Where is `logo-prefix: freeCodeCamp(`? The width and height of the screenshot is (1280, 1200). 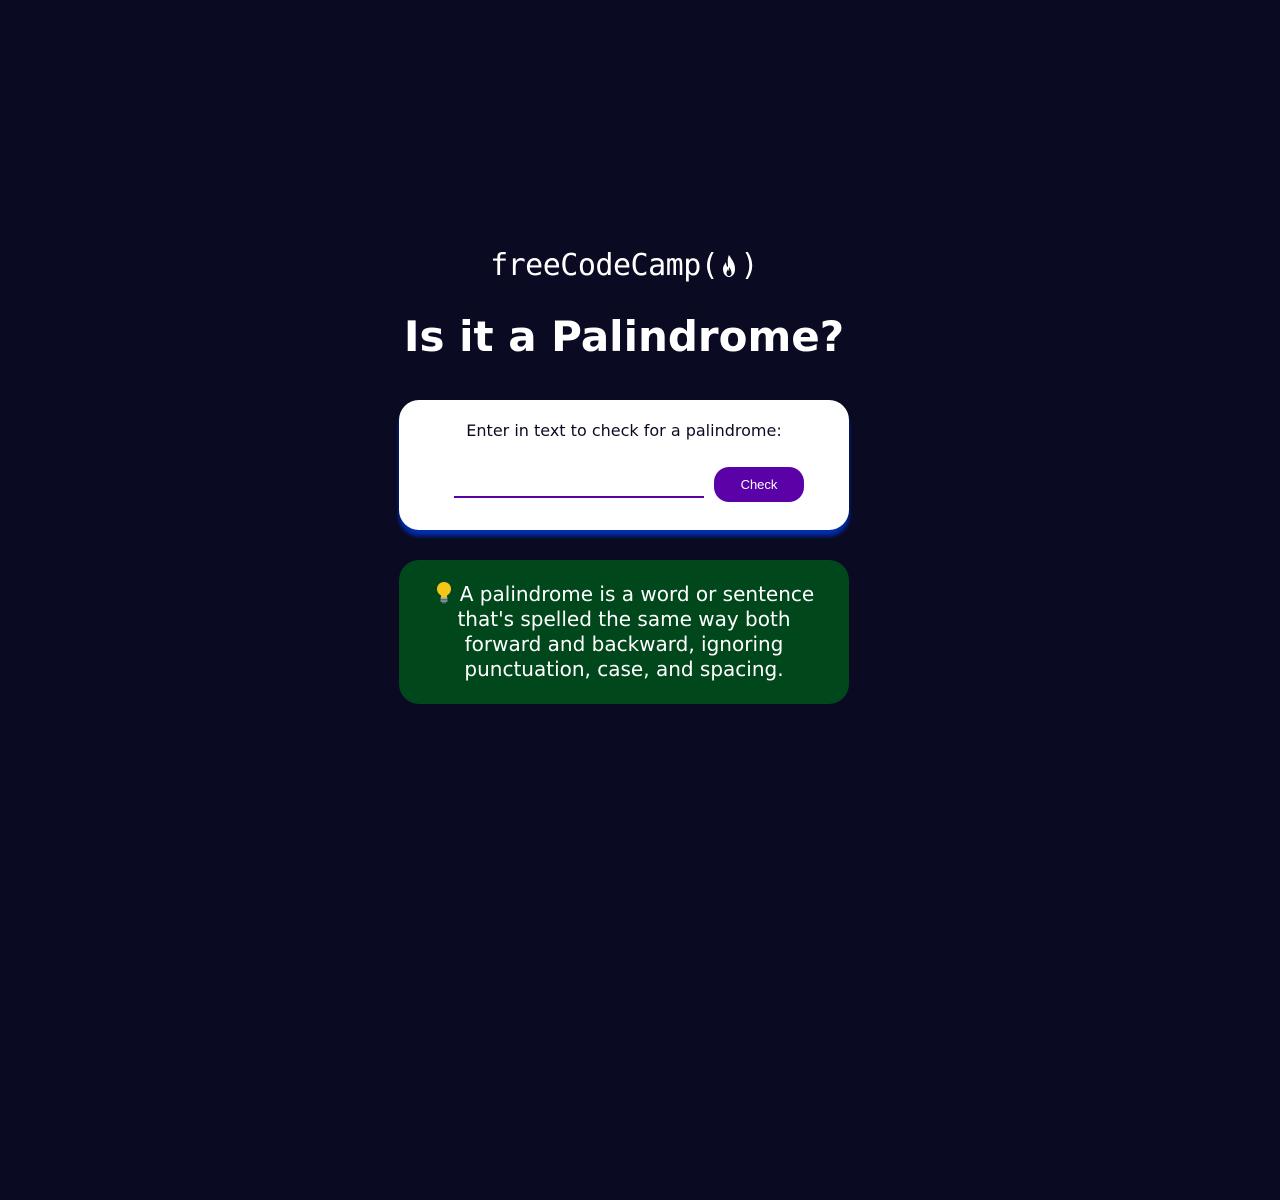 logo-prefix: freeCodeCamp( is located at coordinates (604, 265).